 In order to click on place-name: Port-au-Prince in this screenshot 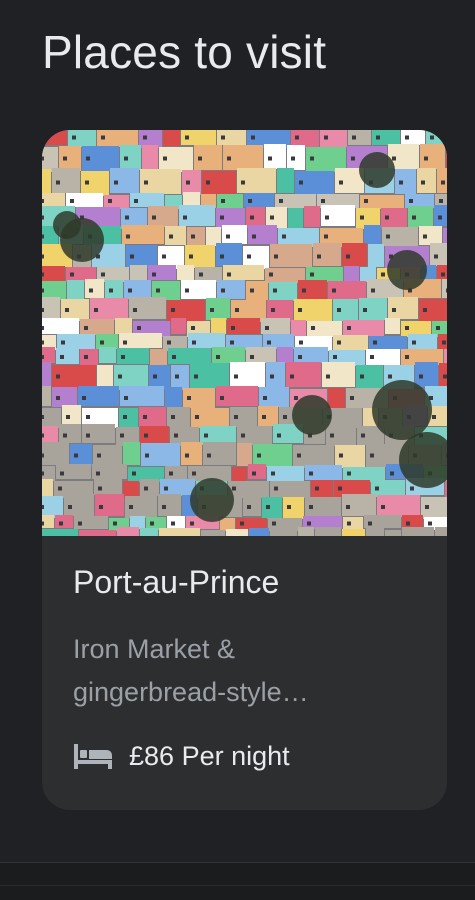, I will do `click(176, 582)`.